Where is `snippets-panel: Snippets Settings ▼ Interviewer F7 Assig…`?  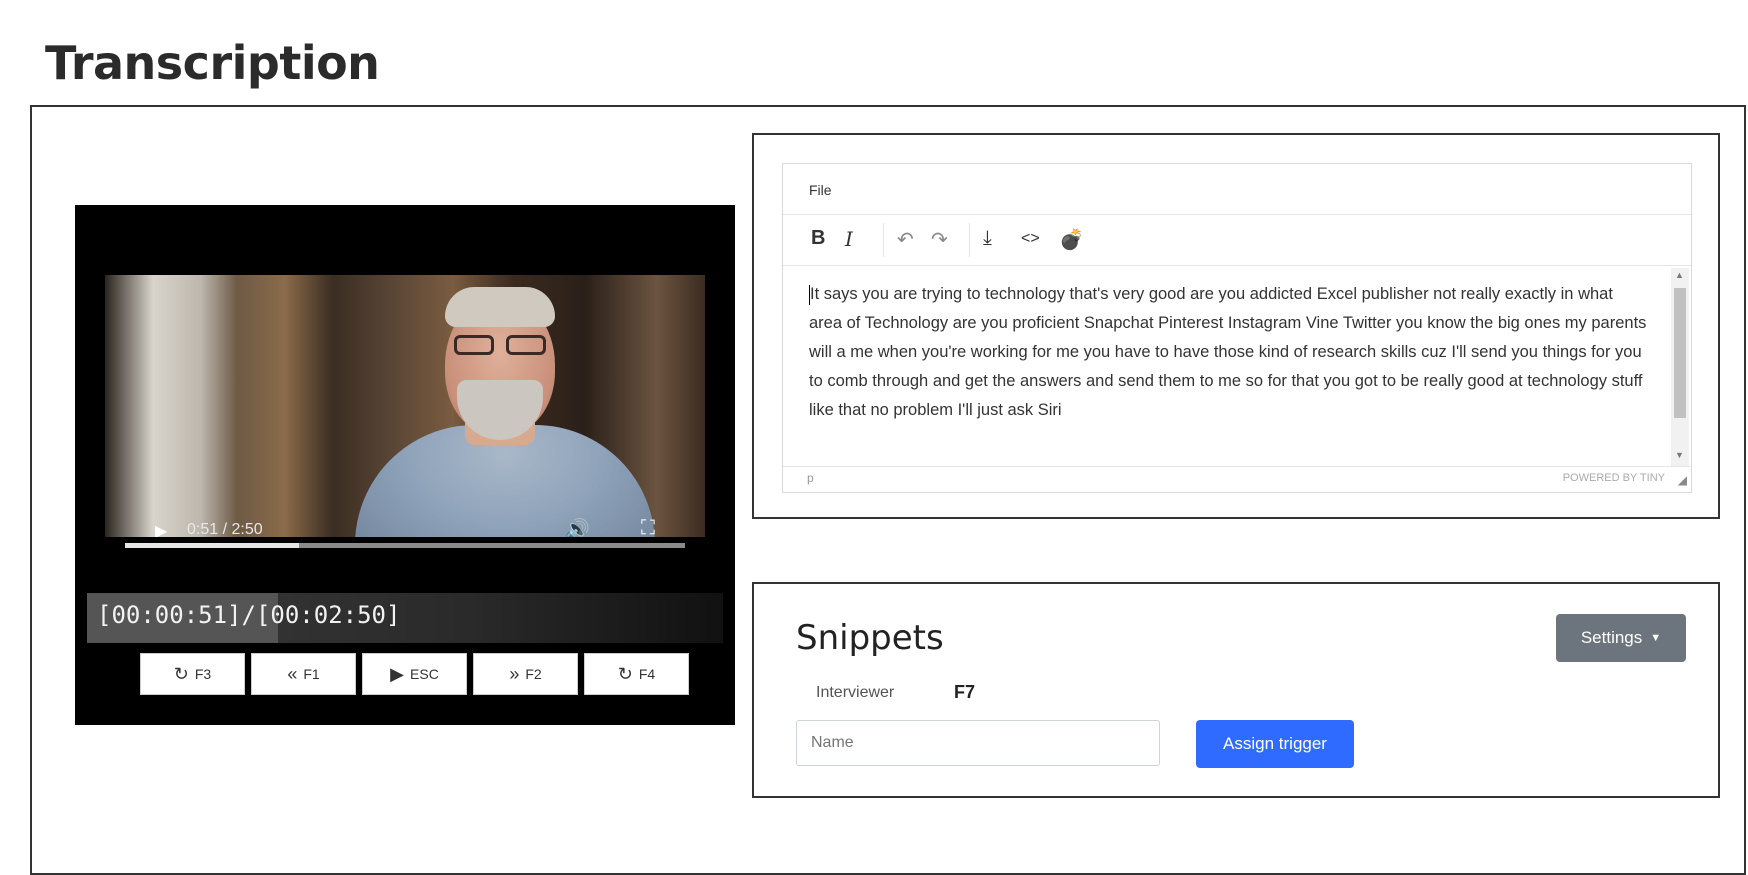
snippets-panel: Snippets Settings ▼ Interviewer F7 Assig… is located at coordinates (1236, 690).